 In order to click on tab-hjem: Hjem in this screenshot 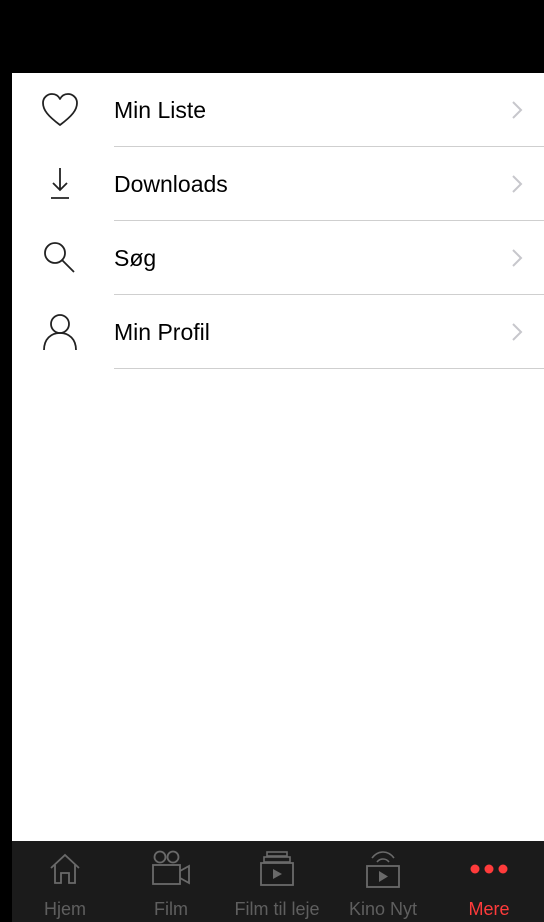, I will do `click(65, 881)`.